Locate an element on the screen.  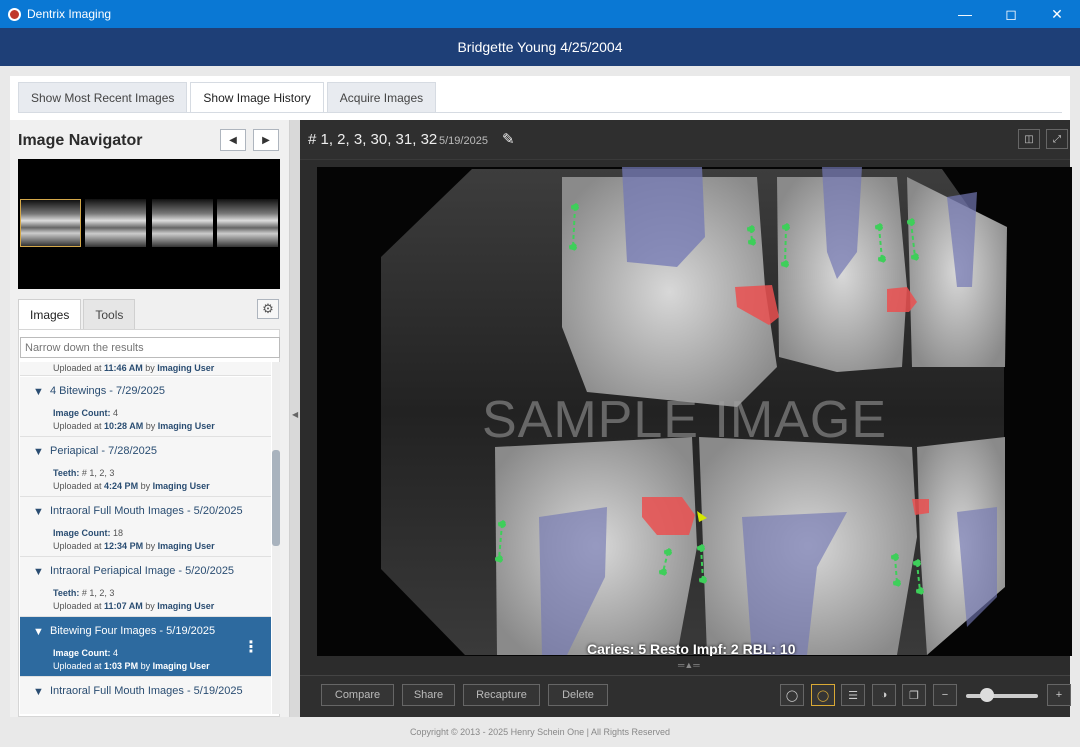
recapture-button: Recapture is located at coordinates (501, 695).